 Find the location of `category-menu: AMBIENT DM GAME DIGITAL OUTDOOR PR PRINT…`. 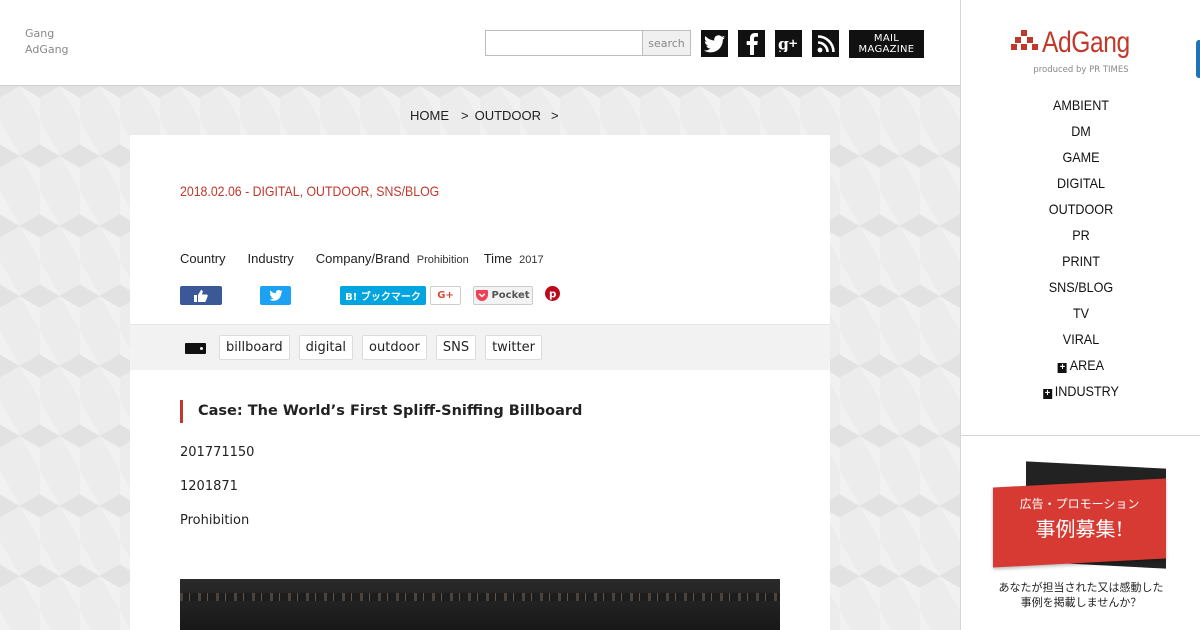

category-menu: AMBIENT DM GAME DIGITAL OUTDOOR PR PRINT… is located at coordinates (1080, 248).